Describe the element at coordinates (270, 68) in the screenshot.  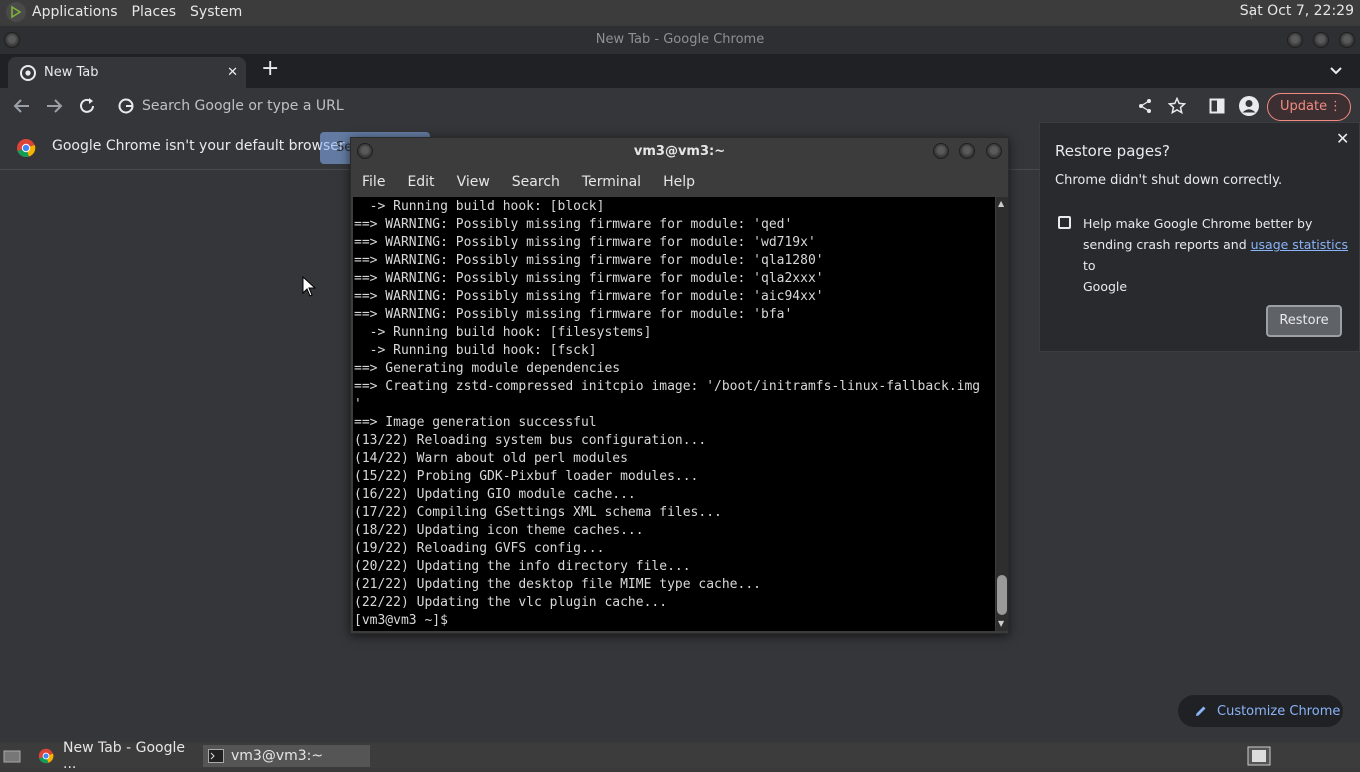
I see `new-tab-button: +` at that location.